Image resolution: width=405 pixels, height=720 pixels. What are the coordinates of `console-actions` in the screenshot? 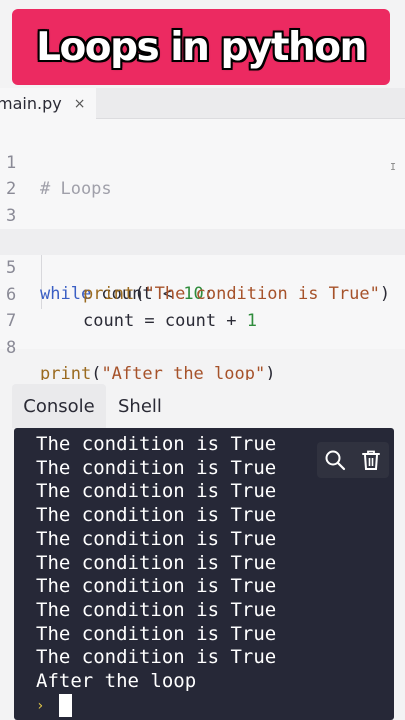 It's located at (353, 460).